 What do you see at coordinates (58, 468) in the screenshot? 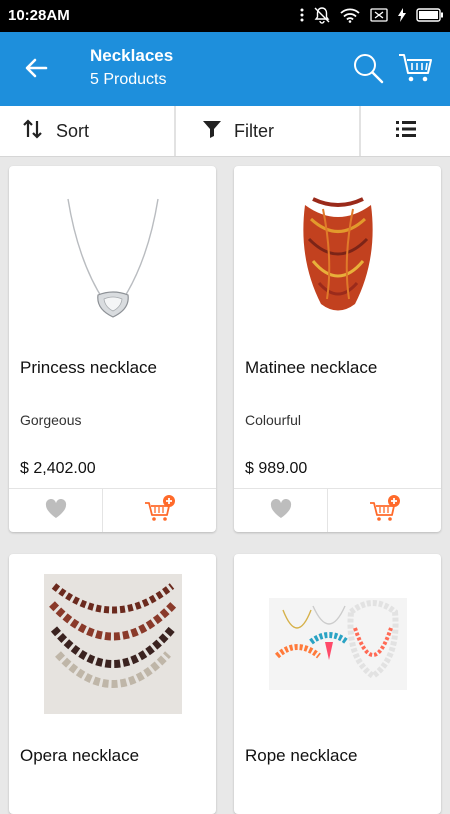
I see `product-price: $ 2,402.00` at bounding box center [58, 468].